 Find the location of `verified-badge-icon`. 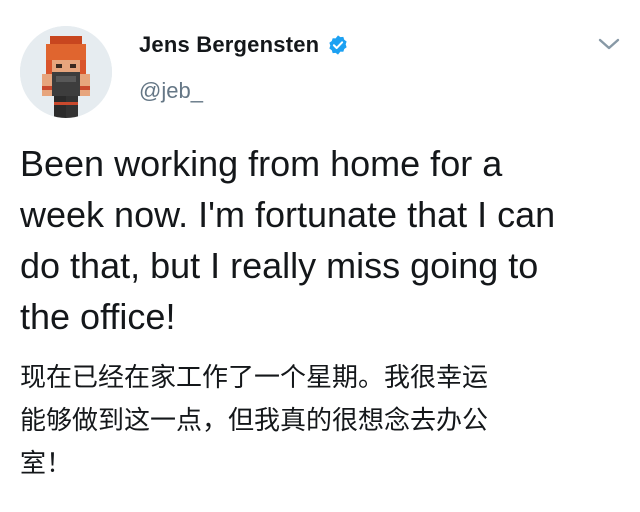

verified-badge-icon is located at coordinates (338, 45).